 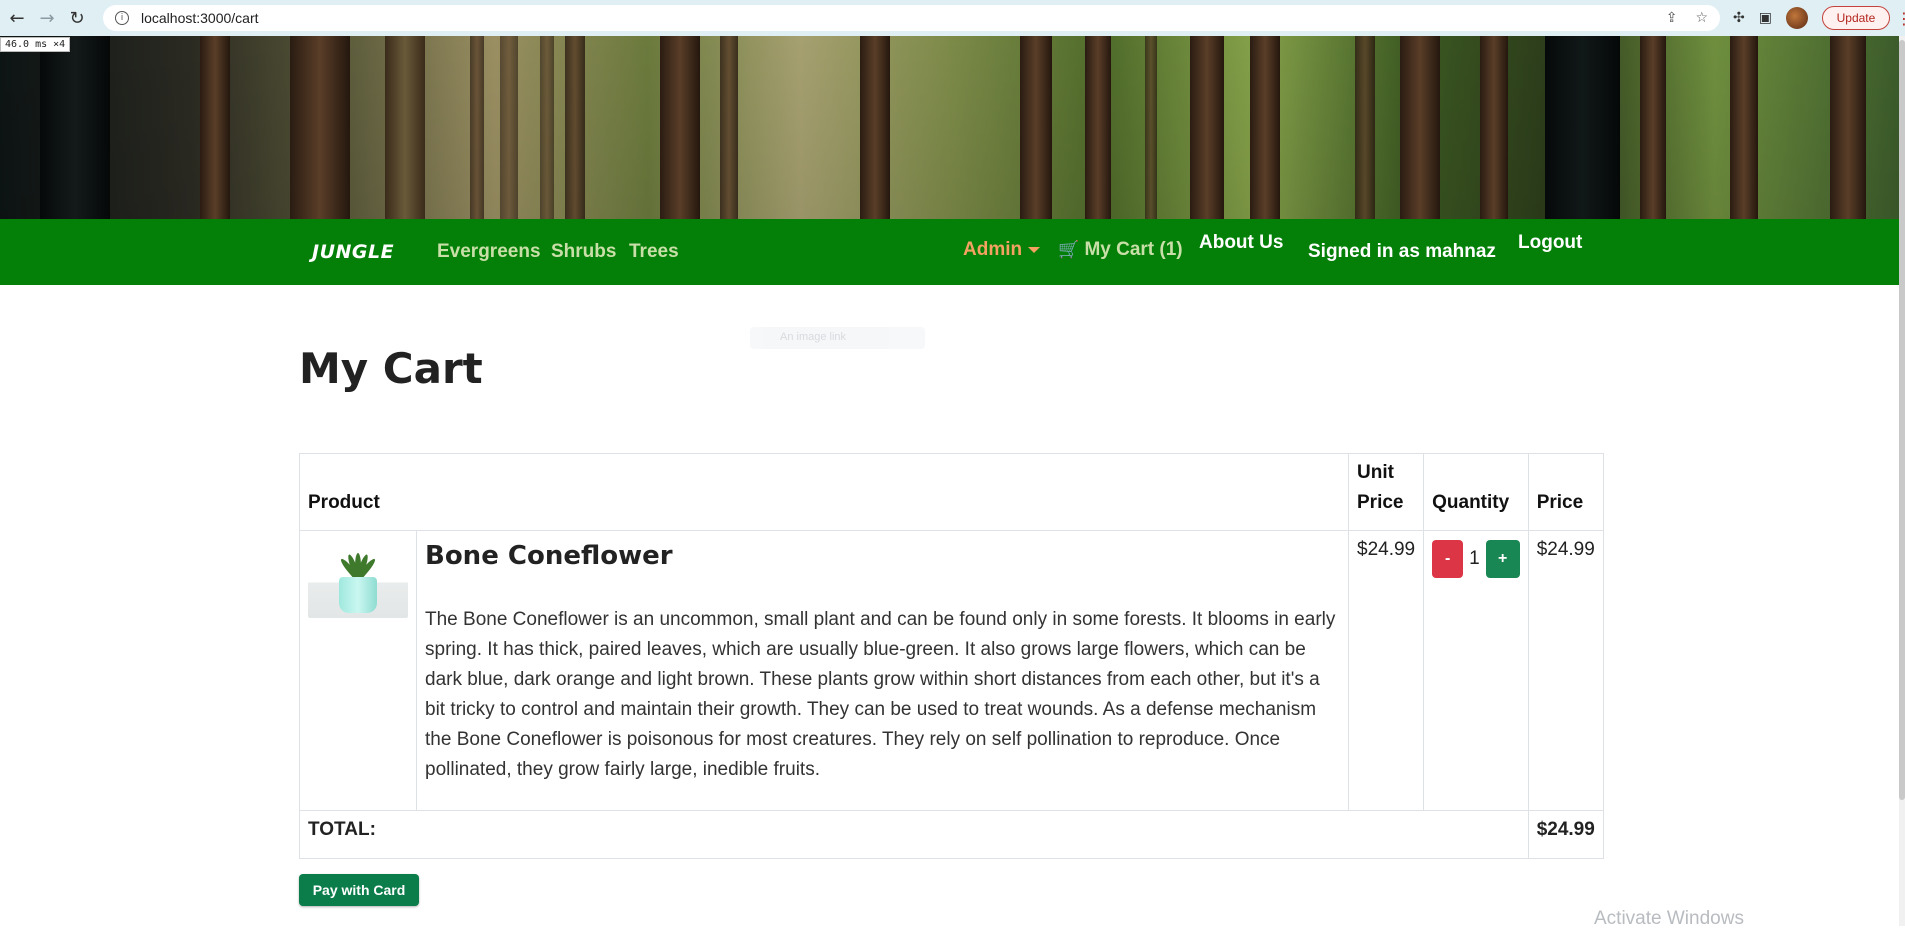 What do you see at coordinates (200, 18) in the screenshot?
I see `address-url: localhost:3000/cart` at bounding box center [200, 18].